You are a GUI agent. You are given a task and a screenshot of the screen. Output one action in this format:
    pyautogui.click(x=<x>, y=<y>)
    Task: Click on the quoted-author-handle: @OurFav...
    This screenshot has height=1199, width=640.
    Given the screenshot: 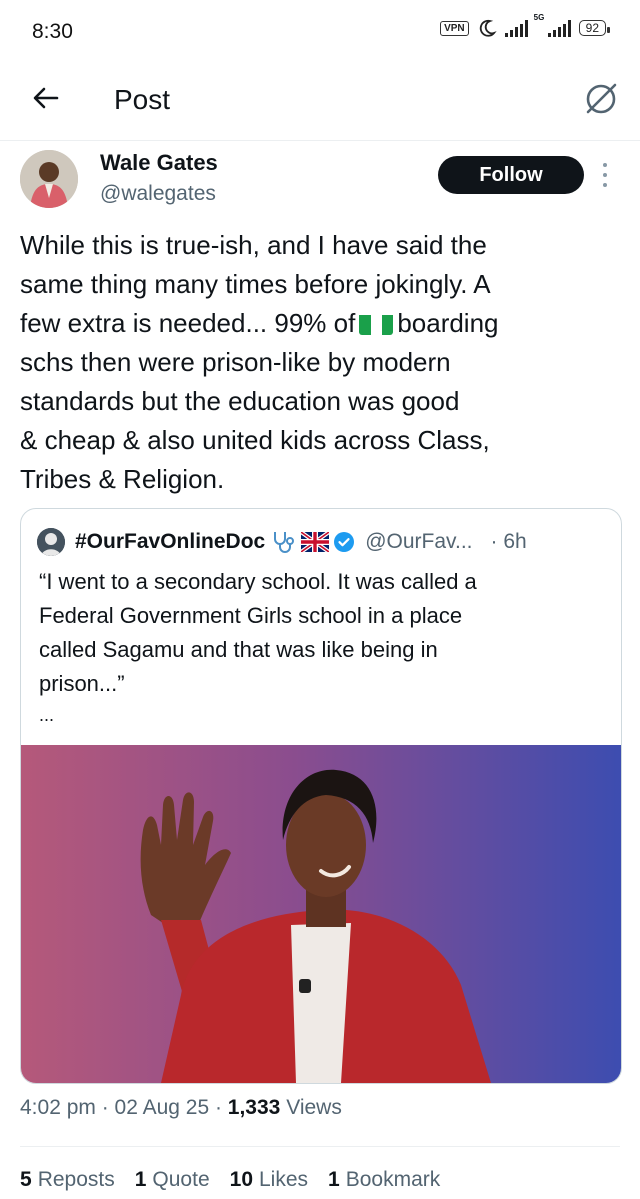 What is the action you would take?
    pyautogui.click(x=419, y=541)
    